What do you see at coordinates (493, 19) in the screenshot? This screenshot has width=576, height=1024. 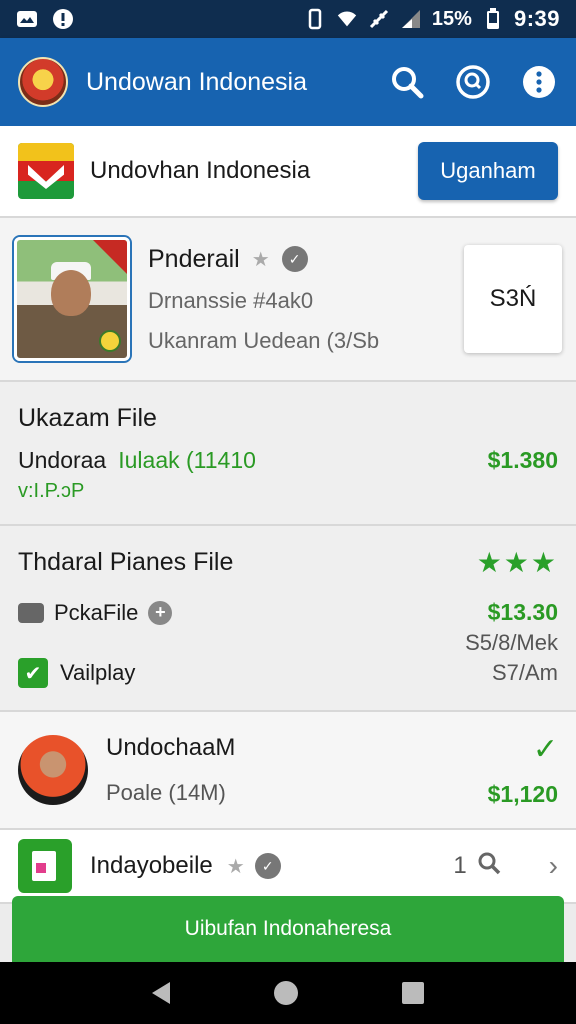 I see `battery-icon` at bounding box center [493, 19].